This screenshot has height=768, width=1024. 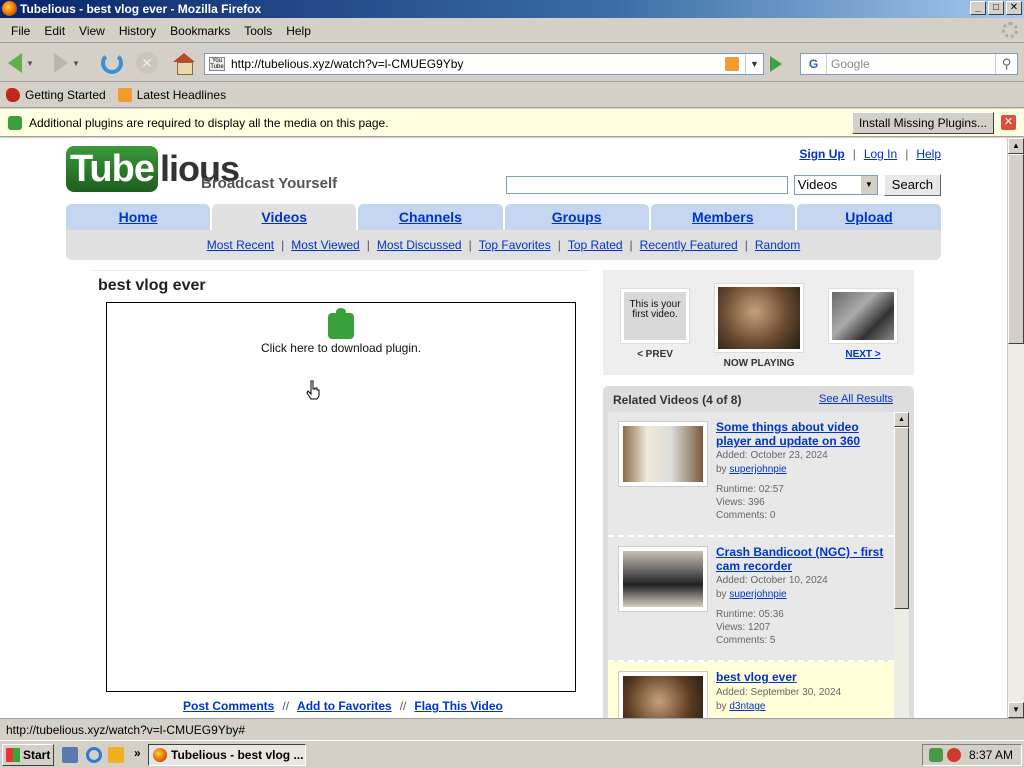 I want to click on tab-members: Members, so click(x=722, y=217).